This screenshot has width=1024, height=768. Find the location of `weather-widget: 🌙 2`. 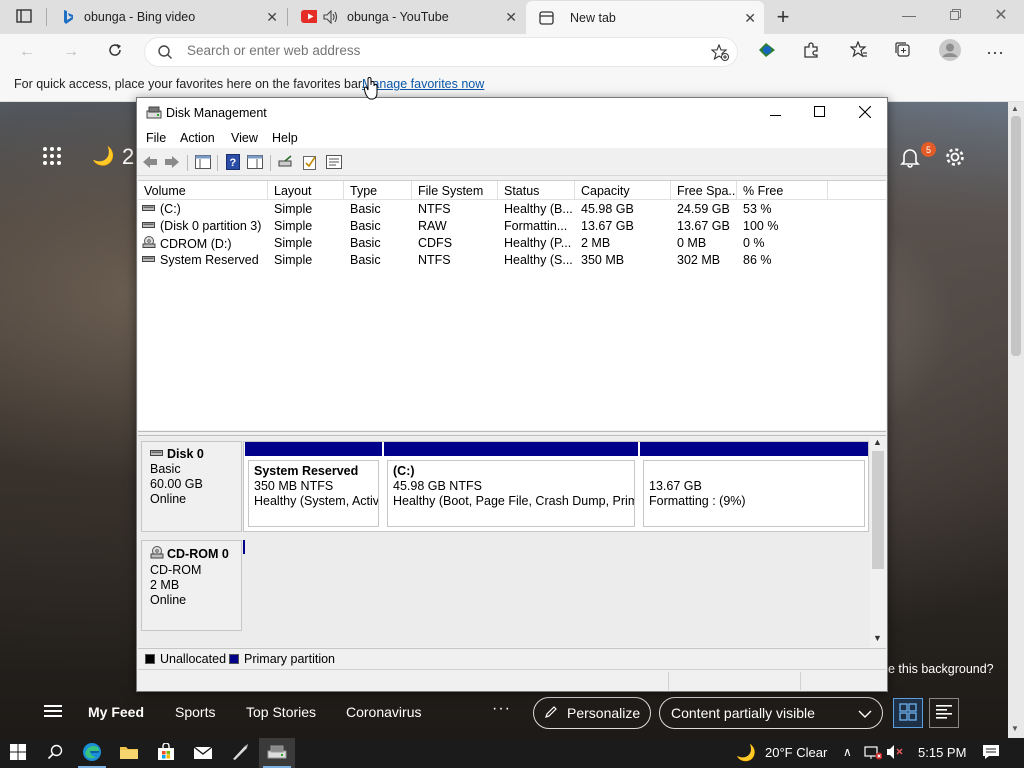

weather-widget: 🌙 2 is located at coordinates (113, 156).